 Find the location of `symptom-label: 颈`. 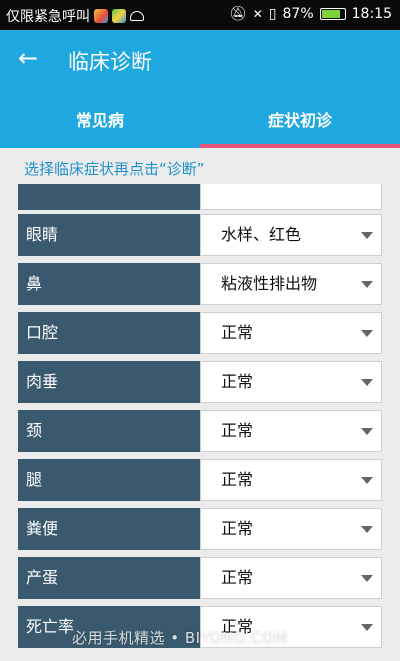

symptom-label: 颈 is located at coordinates (109, 431).